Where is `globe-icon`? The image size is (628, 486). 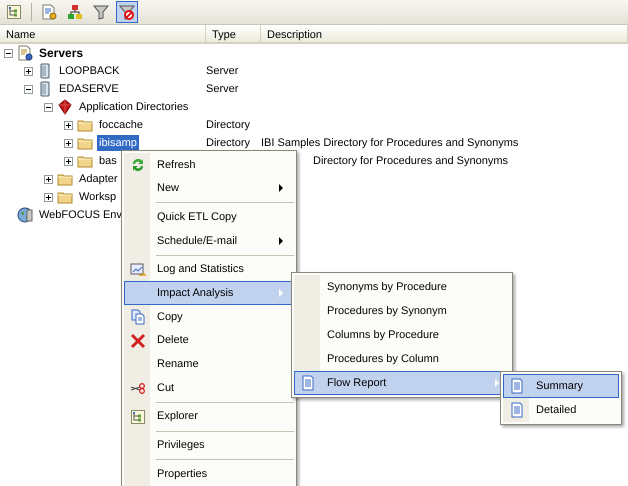
globe-icon is located at coordinates (25, 215).